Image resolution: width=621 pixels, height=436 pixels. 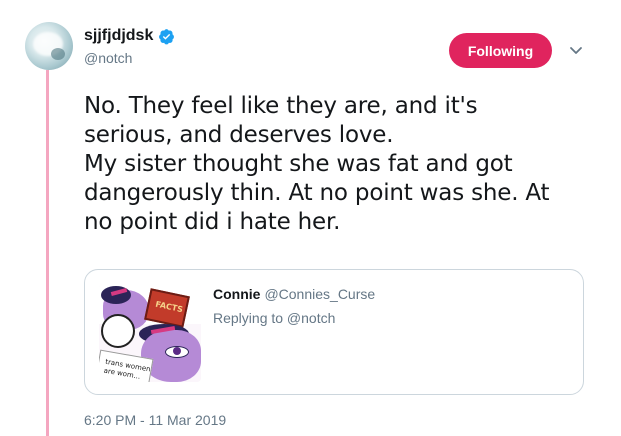 I want to click on following-button: Following, so click(x=500, y=50).